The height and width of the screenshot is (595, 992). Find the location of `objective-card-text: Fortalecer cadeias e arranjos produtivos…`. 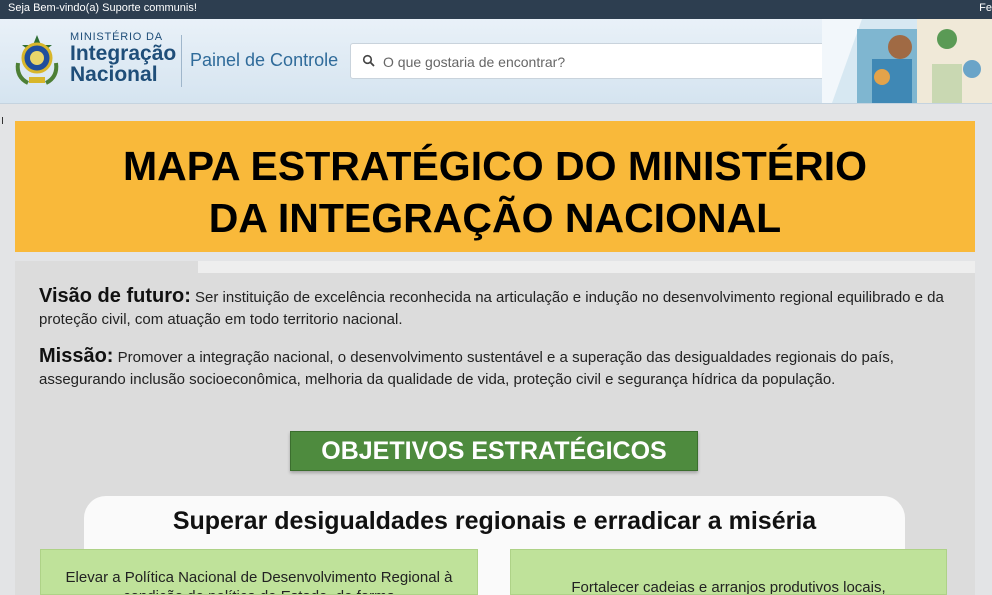

objective-card-text: Fortalecer cadeias e arranjos produtivos… is located at coordinates (728, 587).